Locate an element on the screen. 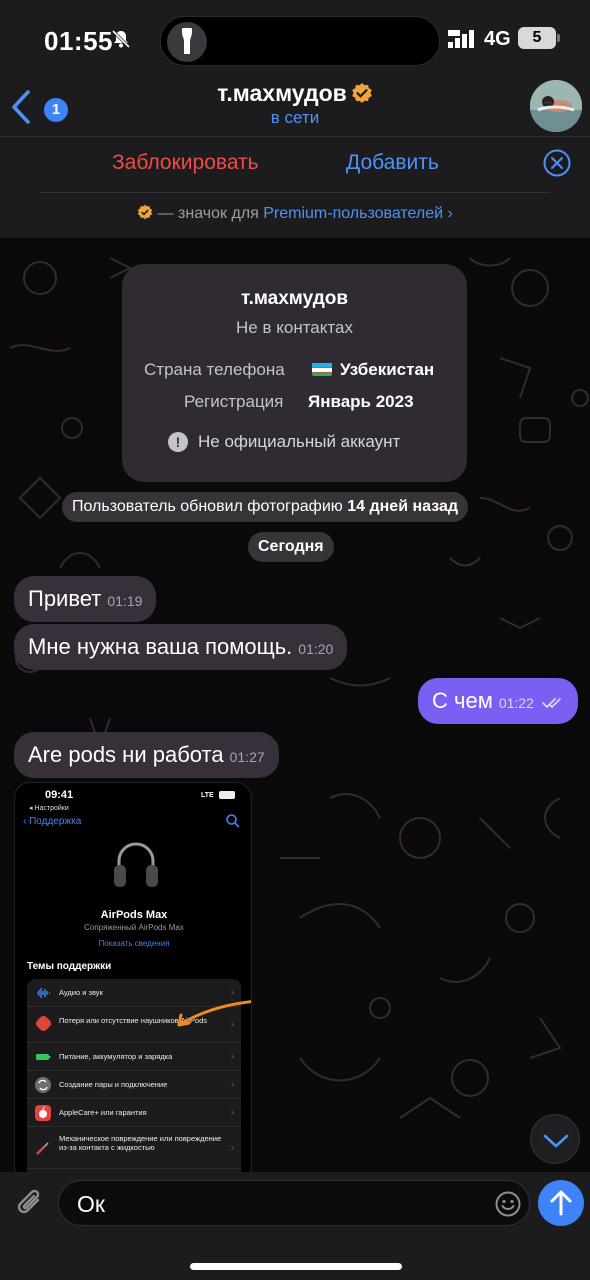 Image resolution: width=590 pixels, height=1280 pixels. battery-cap is located at coordinates (558, 38).